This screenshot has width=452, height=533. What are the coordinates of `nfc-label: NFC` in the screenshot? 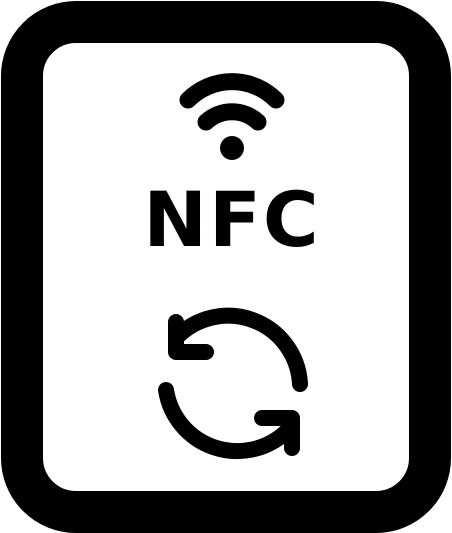 It's located at (231, 219).